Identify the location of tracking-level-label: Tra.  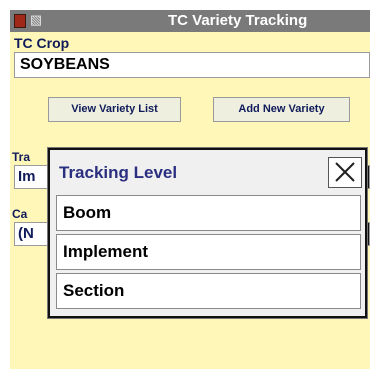
(21, 157).